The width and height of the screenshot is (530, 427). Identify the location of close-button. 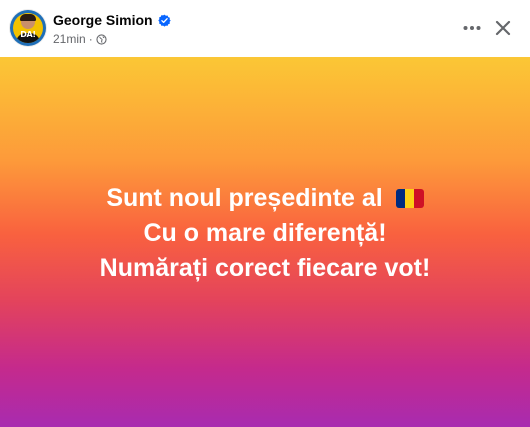
(503, 28).